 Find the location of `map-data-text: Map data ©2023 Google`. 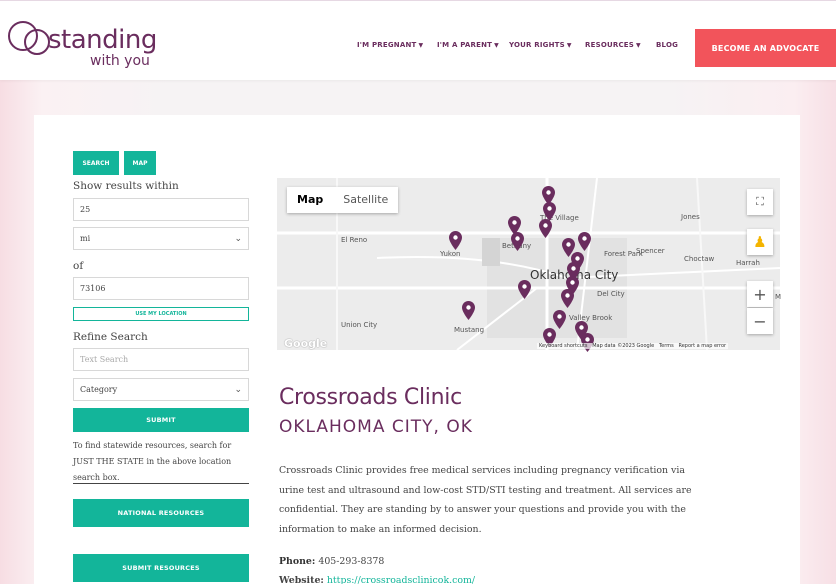

map-data-text: Map data ©2023 Google is located at coordinates (623, 346).